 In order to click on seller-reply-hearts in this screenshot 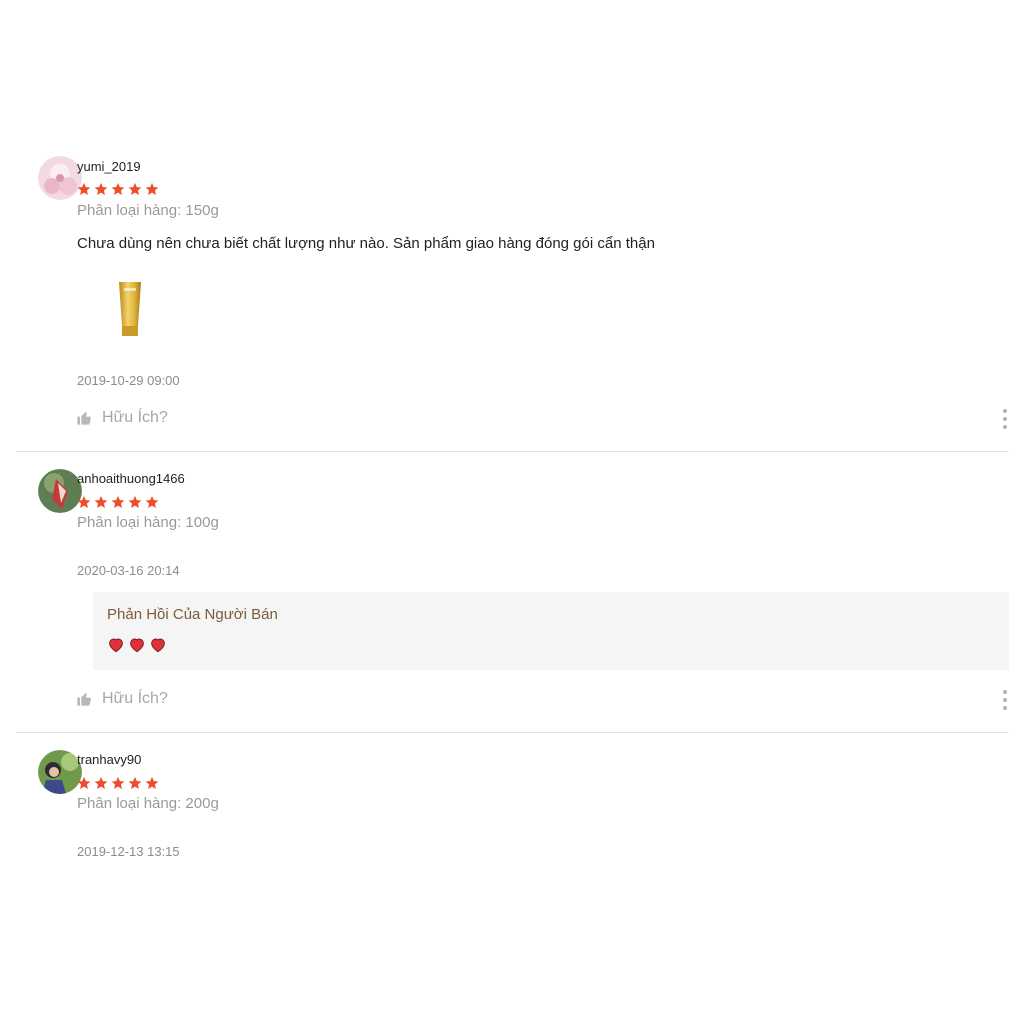, I will do `click(137, 645)`.